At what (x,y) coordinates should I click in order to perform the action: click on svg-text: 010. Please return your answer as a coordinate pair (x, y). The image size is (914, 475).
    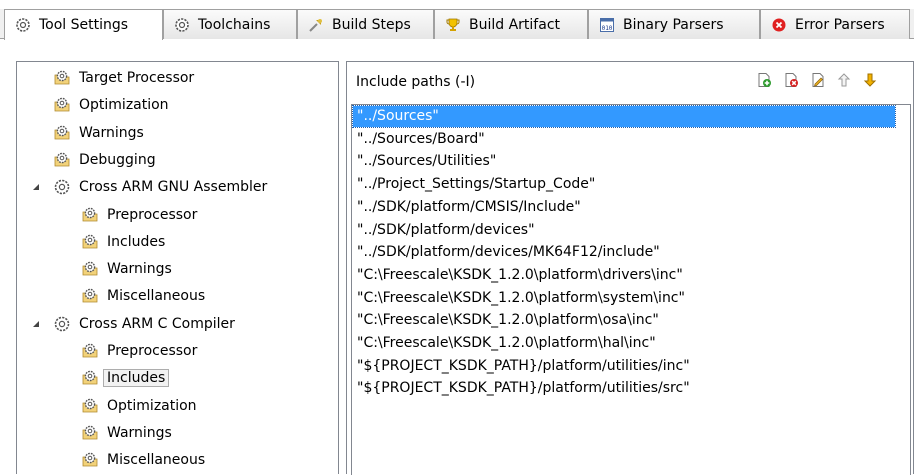
    Looking at the image, I should click on (607, 28).